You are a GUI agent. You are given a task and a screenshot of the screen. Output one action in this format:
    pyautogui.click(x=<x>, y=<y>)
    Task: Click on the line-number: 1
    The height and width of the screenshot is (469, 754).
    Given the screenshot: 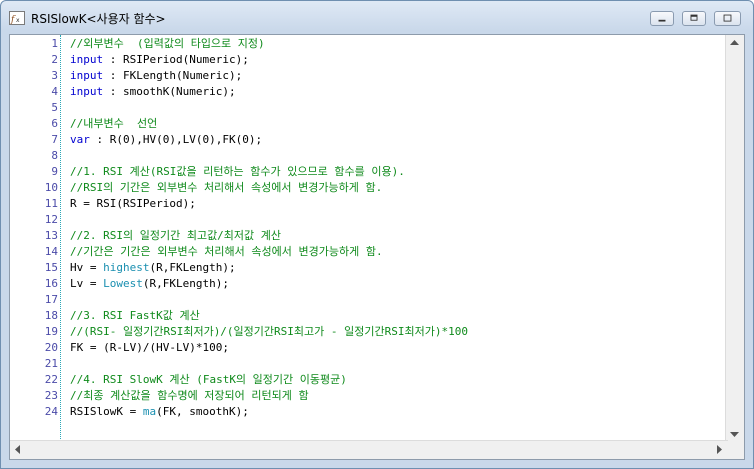 What is the action you would take?
    pyautogui.click(x=54, y=43)
    